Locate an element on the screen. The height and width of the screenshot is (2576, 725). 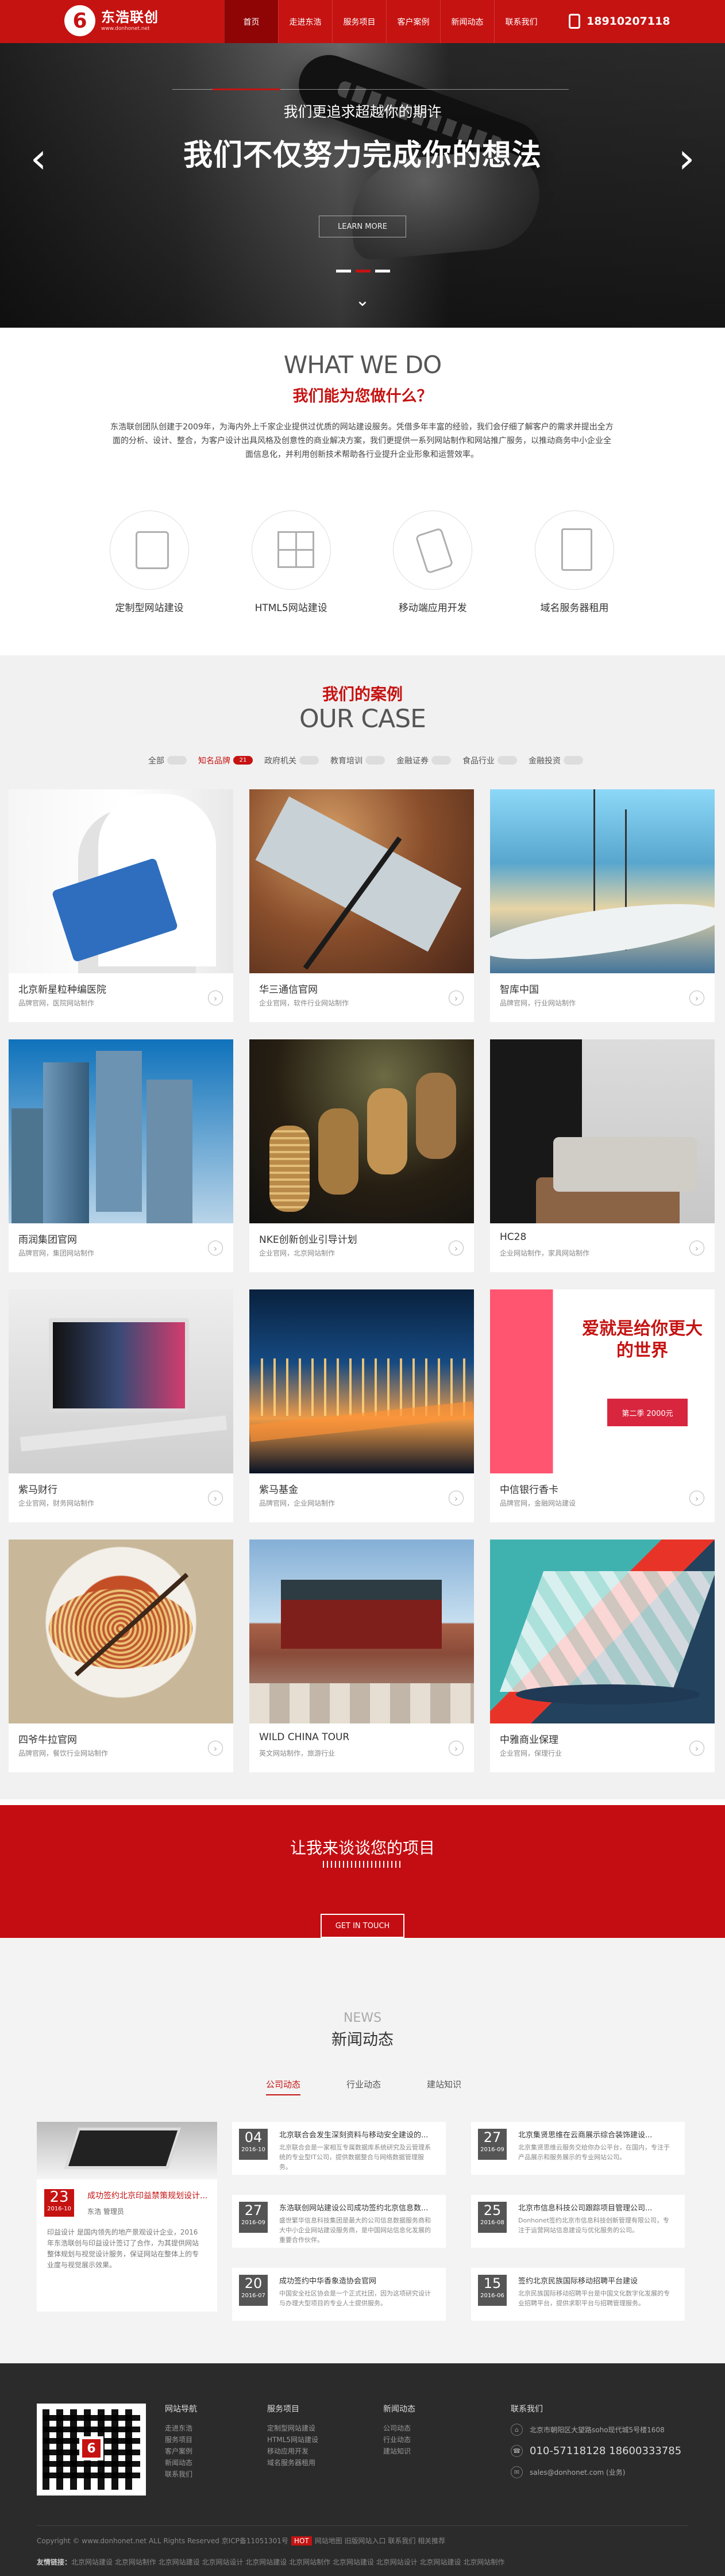
footer-nav-column: 网站导航 走进东浩 服务项目 客户案例 新闻动态 联系我们 is located at coordinates (208, 2442).